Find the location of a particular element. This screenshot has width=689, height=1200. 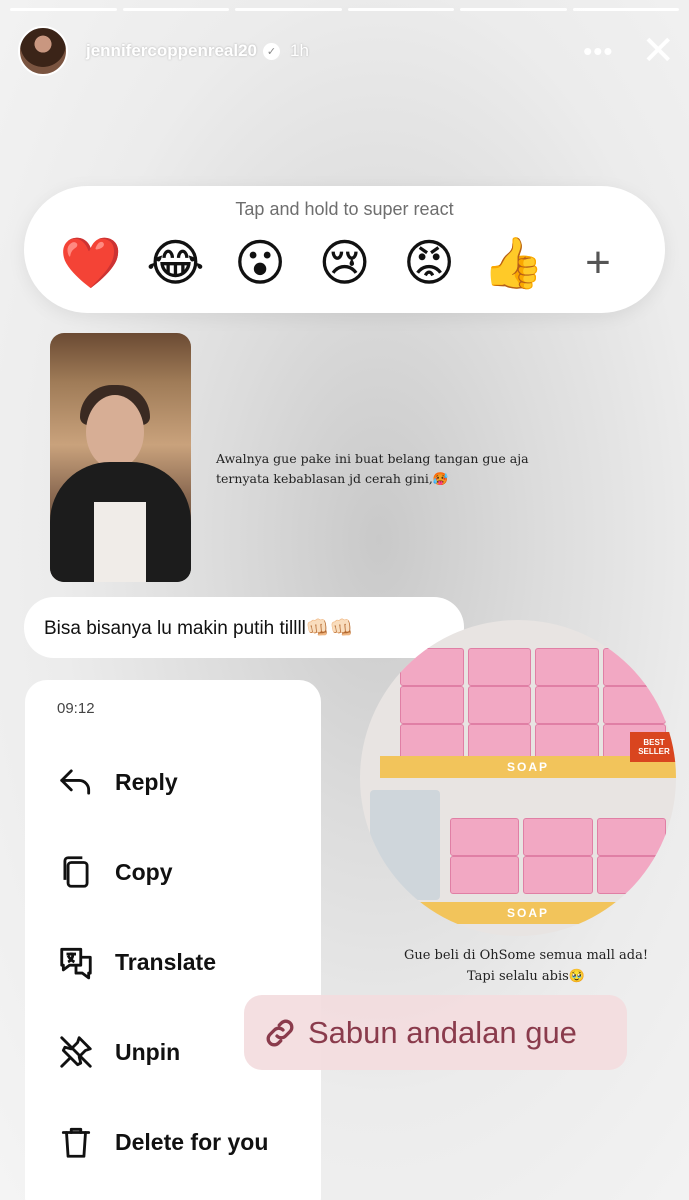

menu-item-reply: Reply is located at coordinates (117, 782).